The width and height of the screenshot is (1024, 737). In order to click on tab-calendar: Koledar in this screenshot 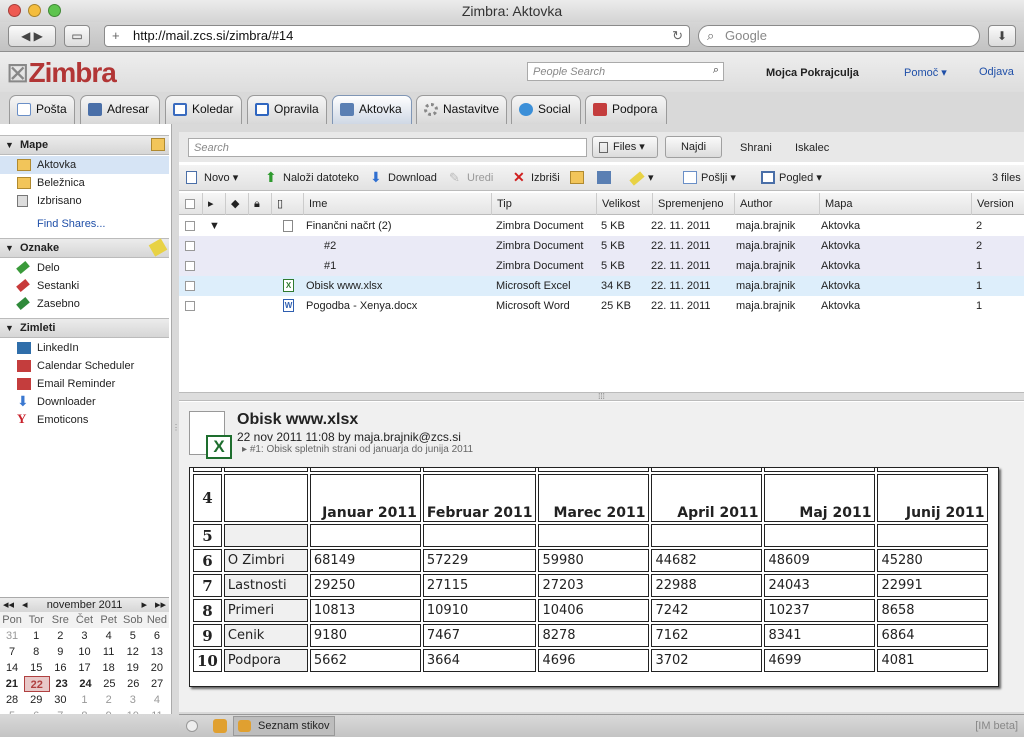, I will do `click(203, 109)`.